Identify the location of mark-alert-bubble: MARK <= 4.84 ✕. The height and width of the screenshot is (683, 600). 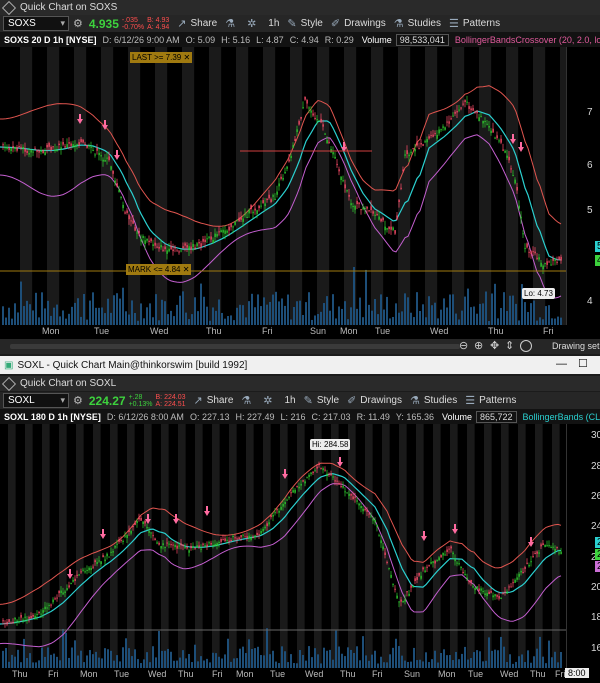
(159, 269).